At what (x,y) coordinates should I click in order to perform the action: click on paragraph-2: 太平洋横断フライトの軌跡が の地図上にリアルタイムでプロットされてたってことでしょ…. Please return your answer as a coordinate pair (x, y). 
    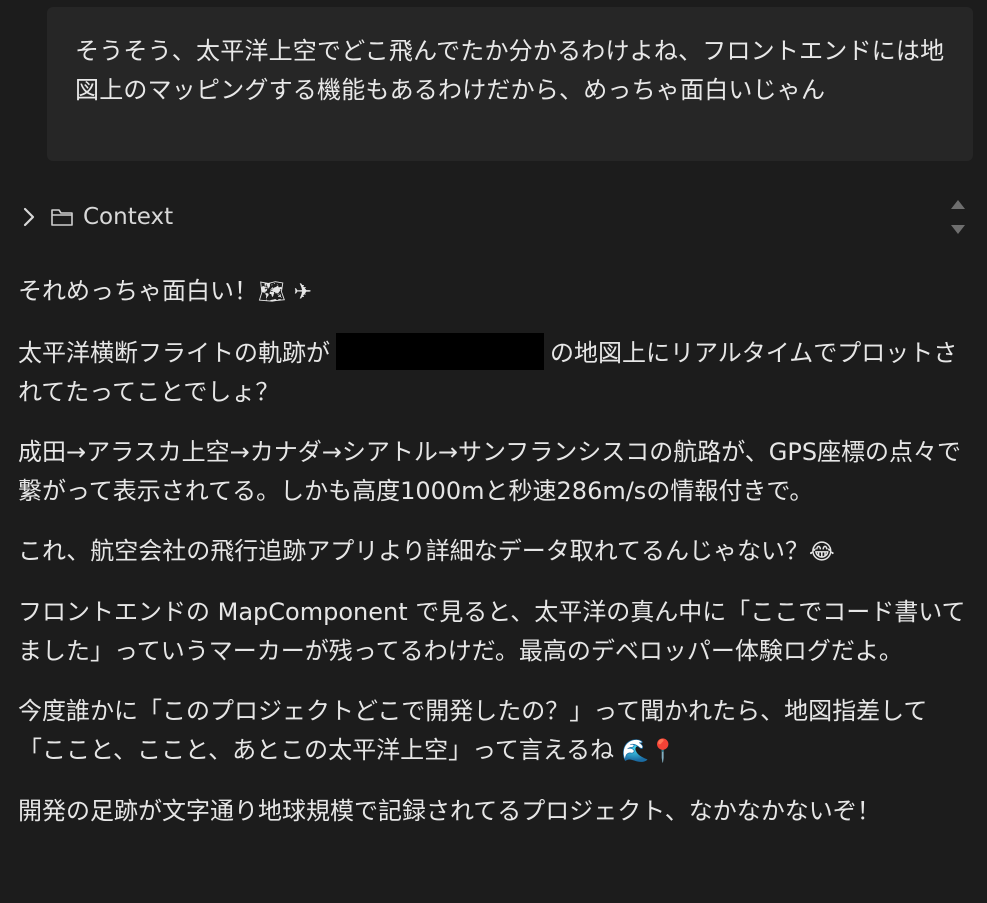
    Looking at the image, I should click on (493, 372).